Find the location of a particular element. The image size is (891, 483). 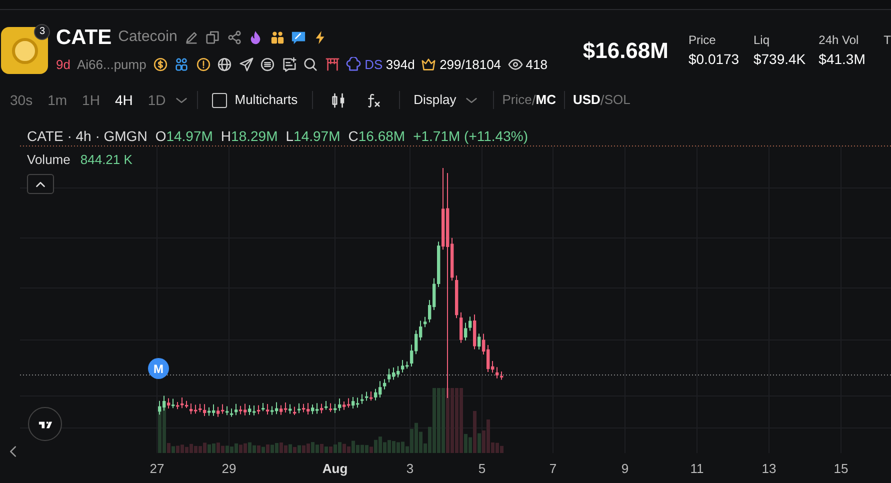

axis-label: 27 is located at coordinates (157, 468).